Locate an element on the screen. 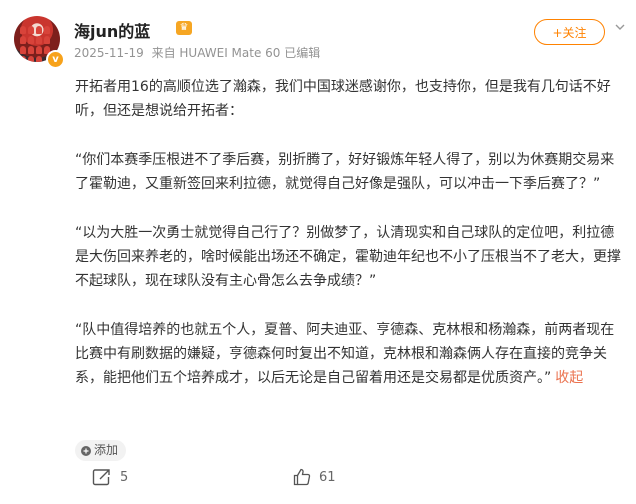  repost-count: 5 is located at coordinates (124, 477).